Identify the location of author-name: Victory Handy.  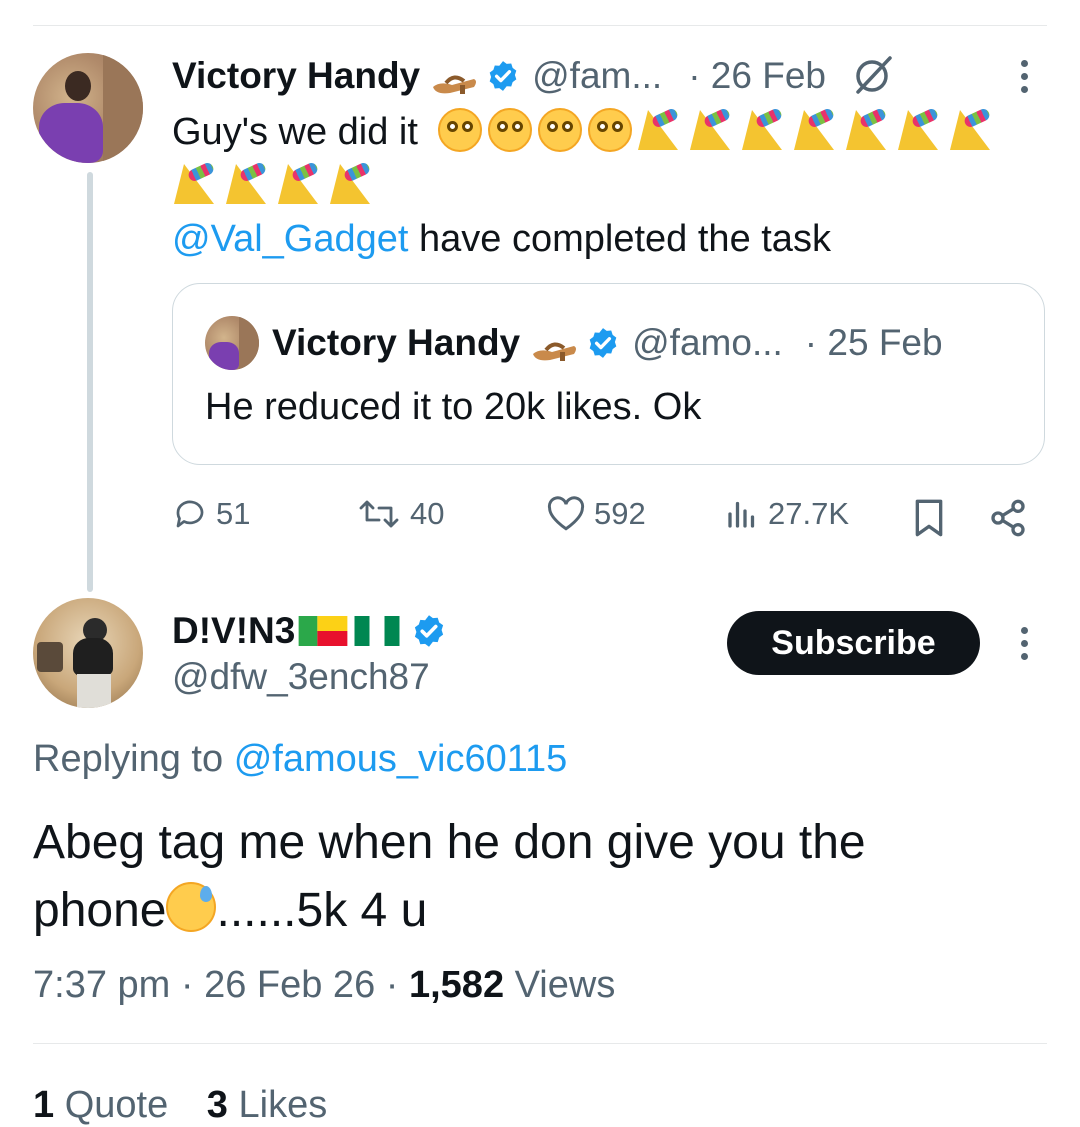
(296, 76).